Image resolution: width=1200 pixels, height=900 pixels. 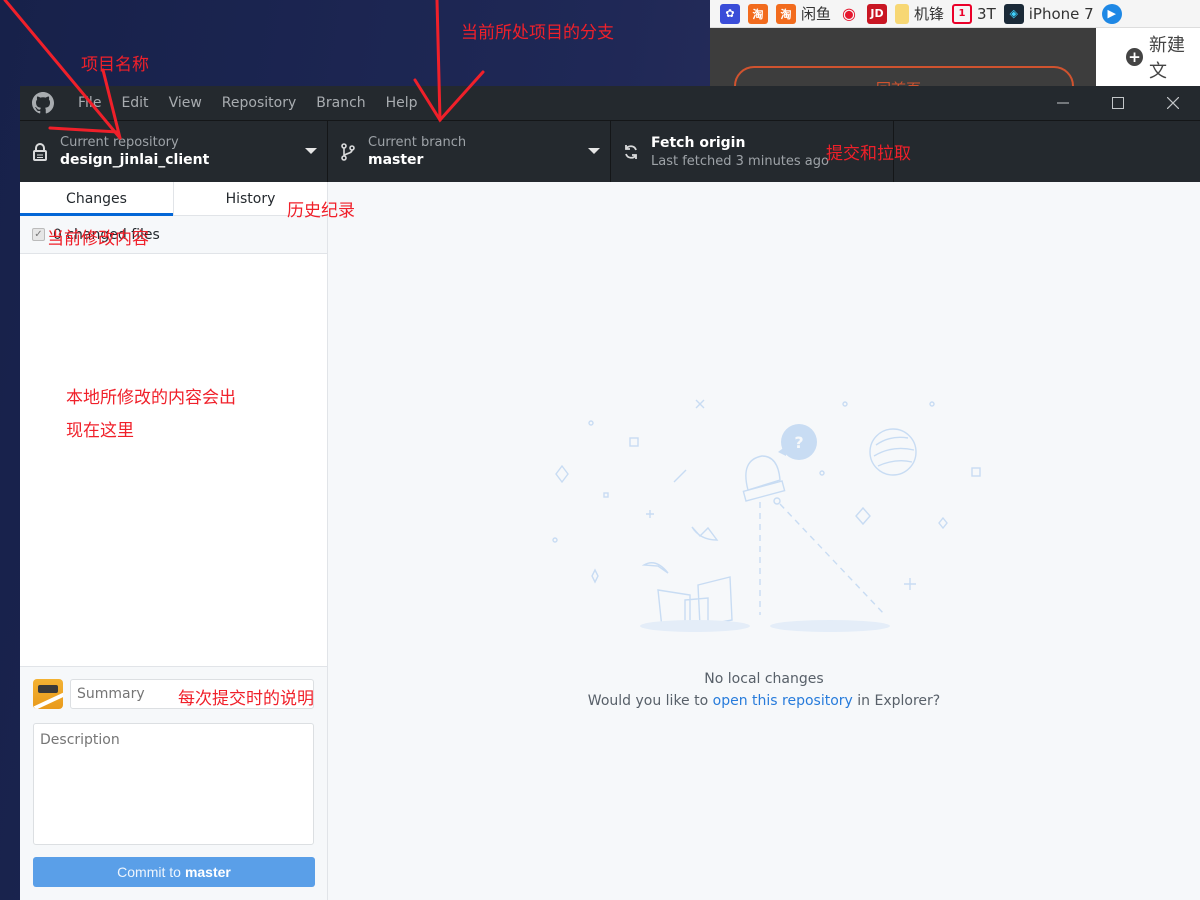 I want to click on taobao-icon: 淘, so click(x=758, y=13).